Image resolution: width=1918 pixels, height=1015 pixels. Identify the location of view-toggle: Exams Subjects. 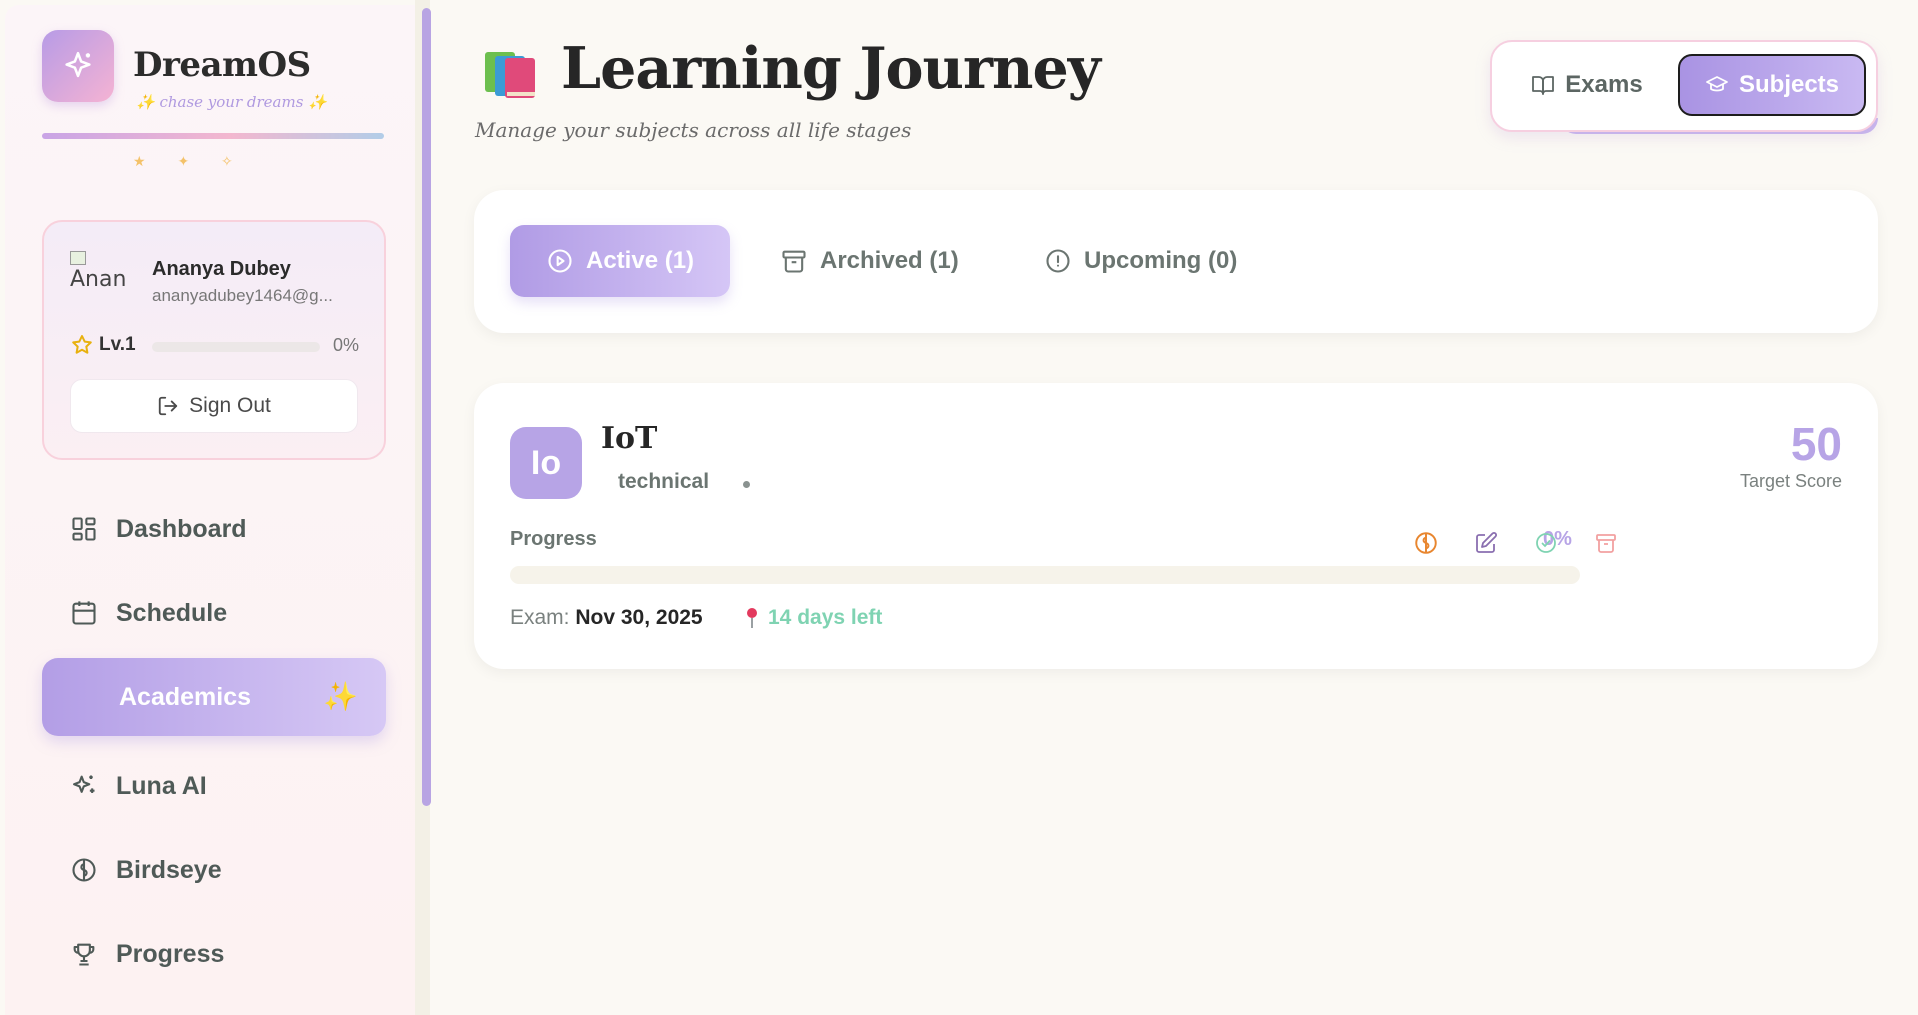
(1684, 86).